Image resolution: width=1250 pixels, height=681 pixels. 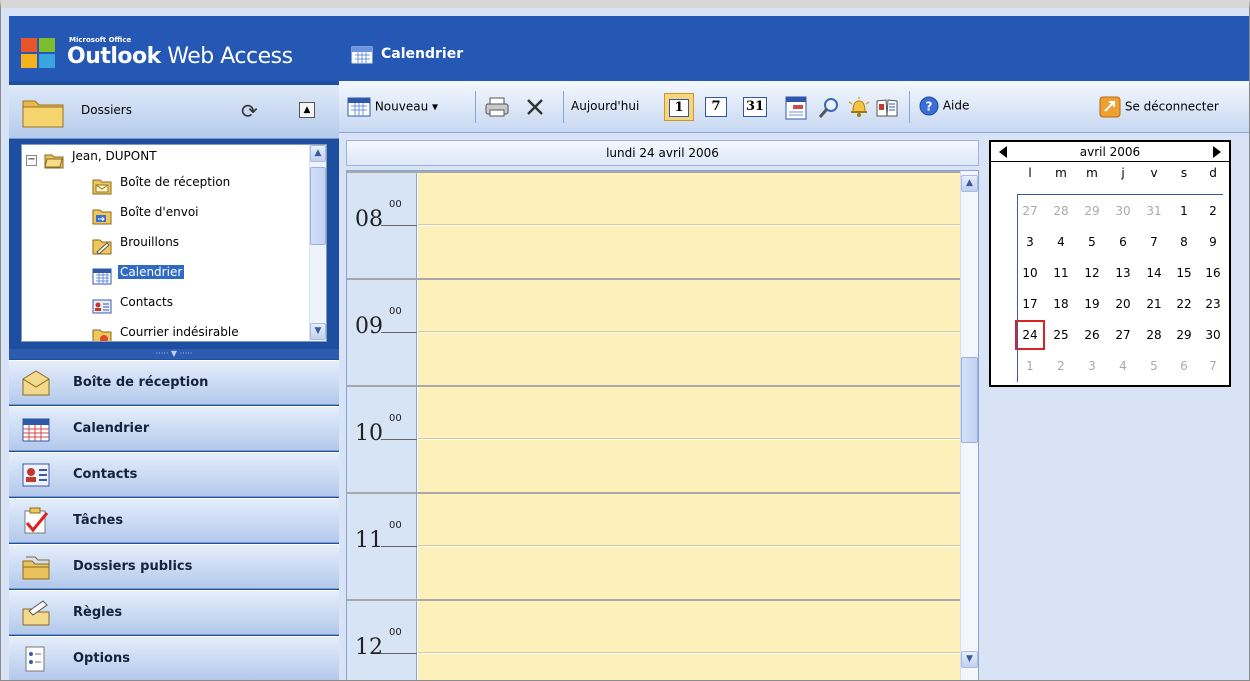 What do you see at coordinates (174, 658) in the screenshot?
I see `nav-item-options: Options` at bounding box center [174, 658].